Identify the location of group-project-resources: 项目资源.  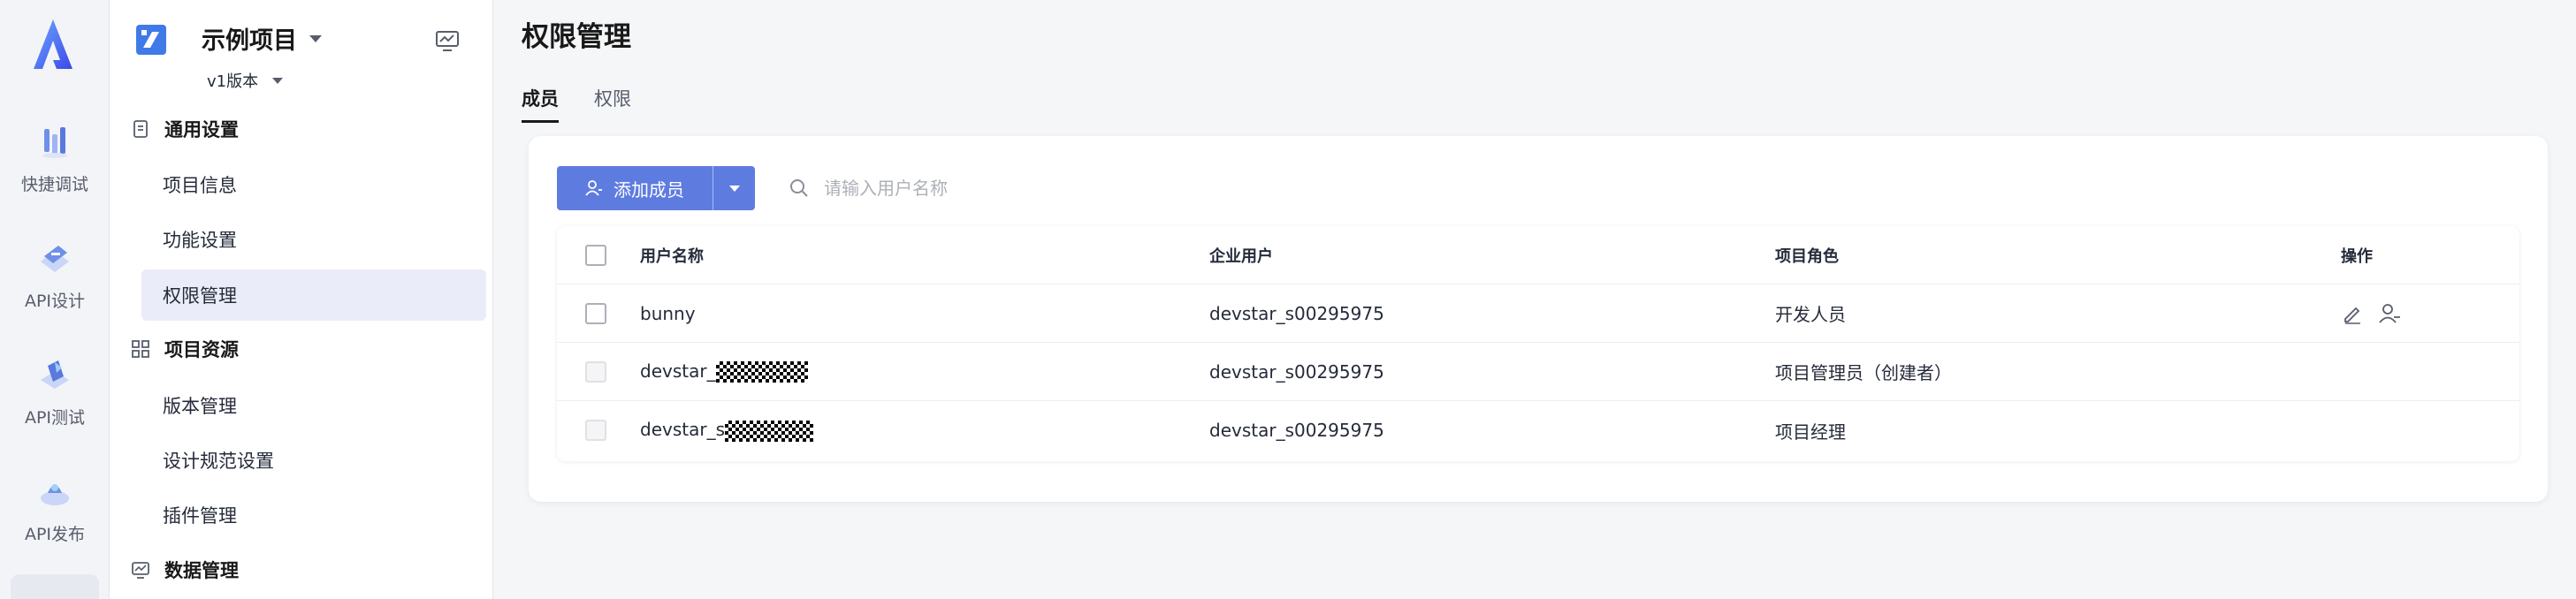
(185, 349).